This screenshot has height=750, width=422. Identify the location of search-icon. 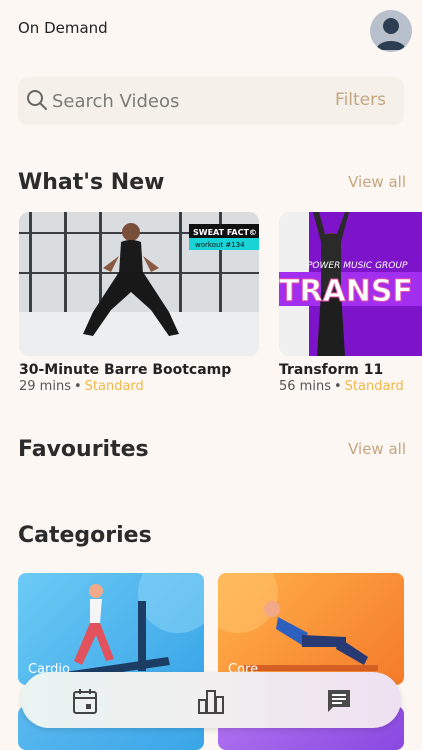
(37, 100).